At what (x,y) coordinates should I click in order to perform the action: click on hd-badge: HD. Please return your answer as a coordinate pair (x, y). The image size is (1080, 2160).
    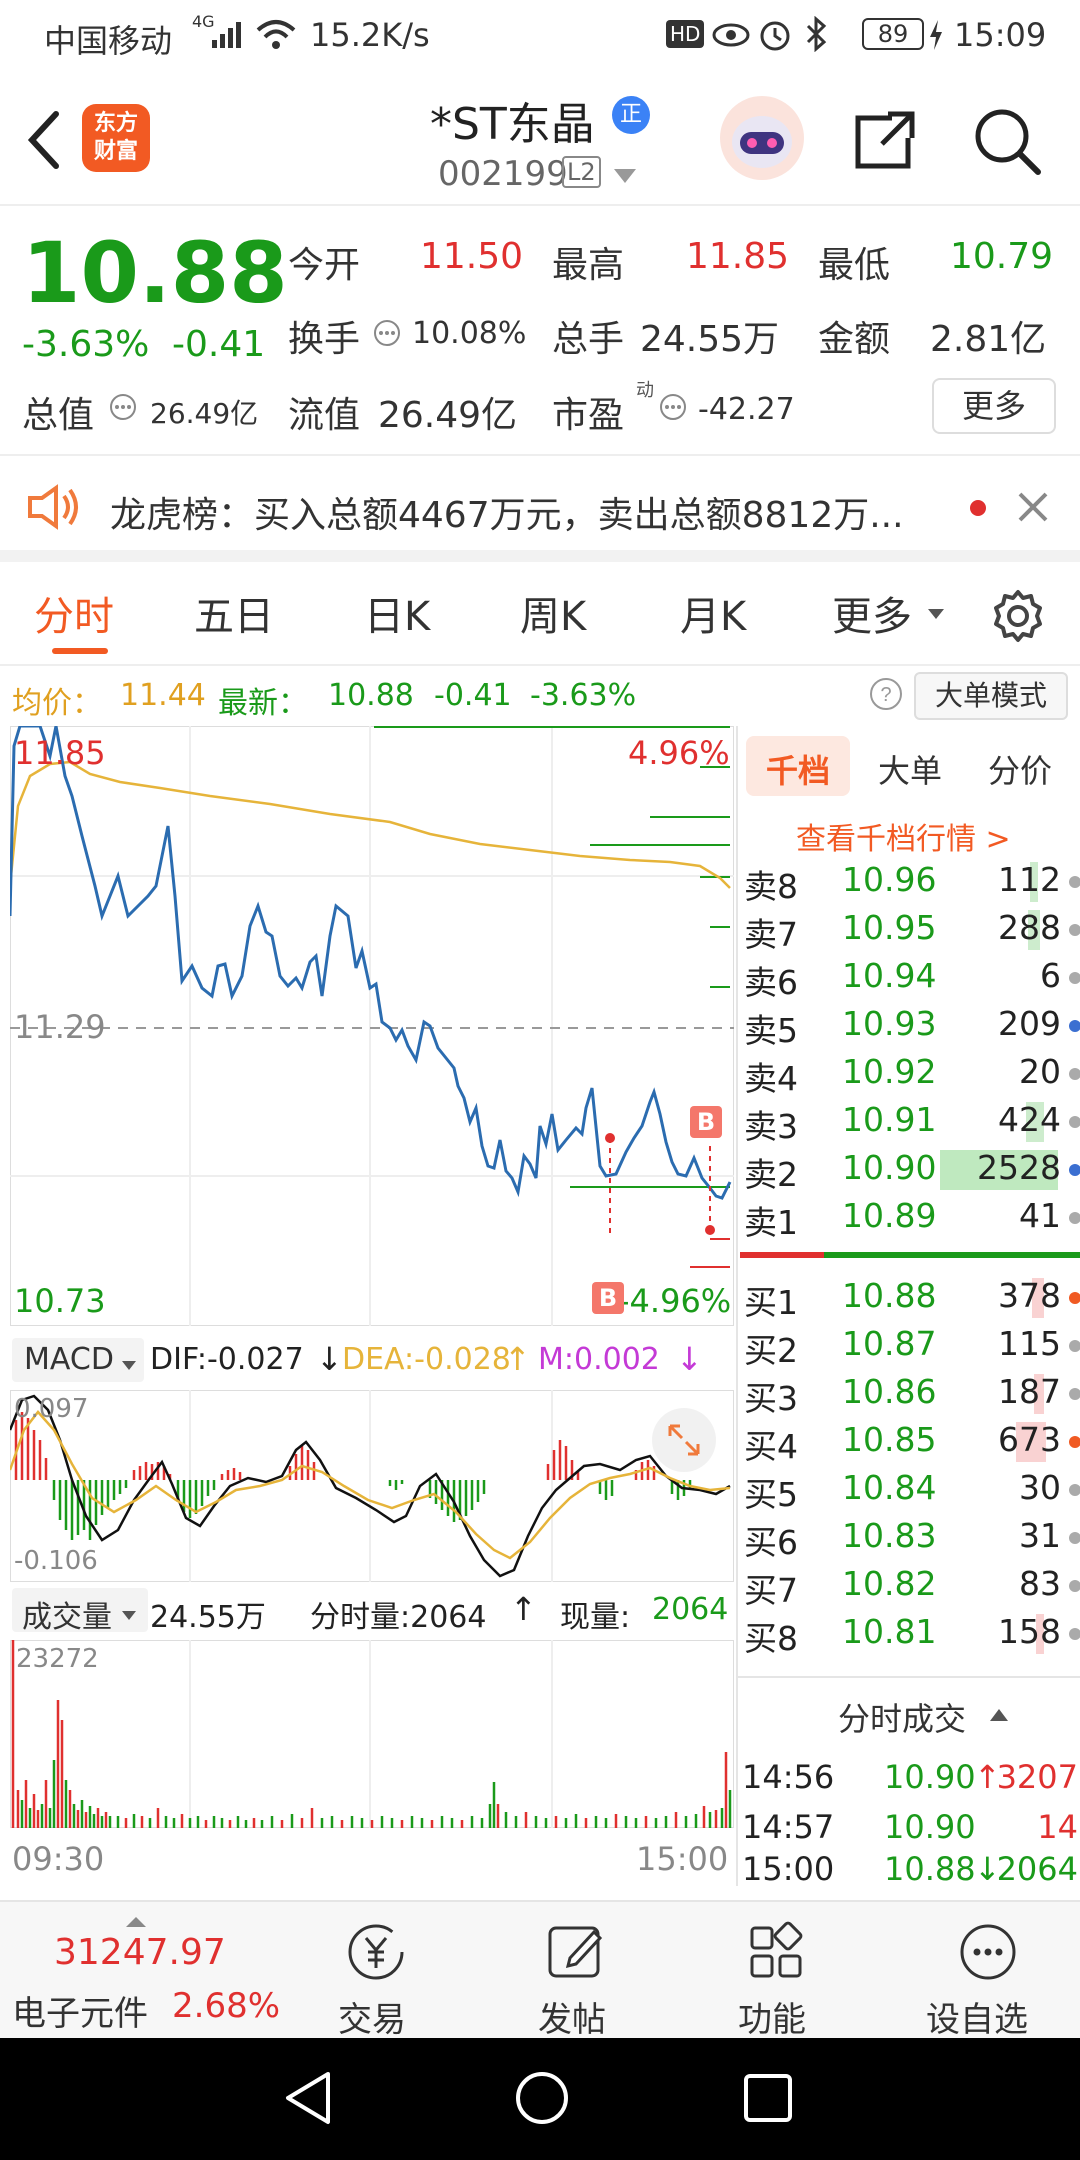
    Looking at the image, I should click on (685, 34).